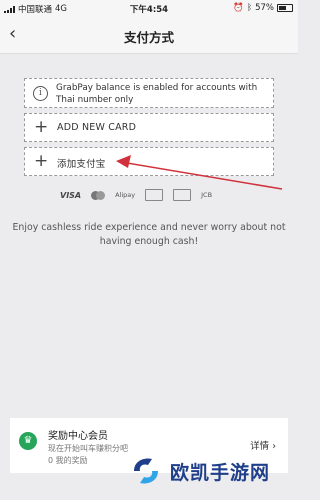 The image size is (320, 500). What do you see at coordinates (154, 195) in the screenshot?
I see `amex-icon` at bounding box center [154, 195].